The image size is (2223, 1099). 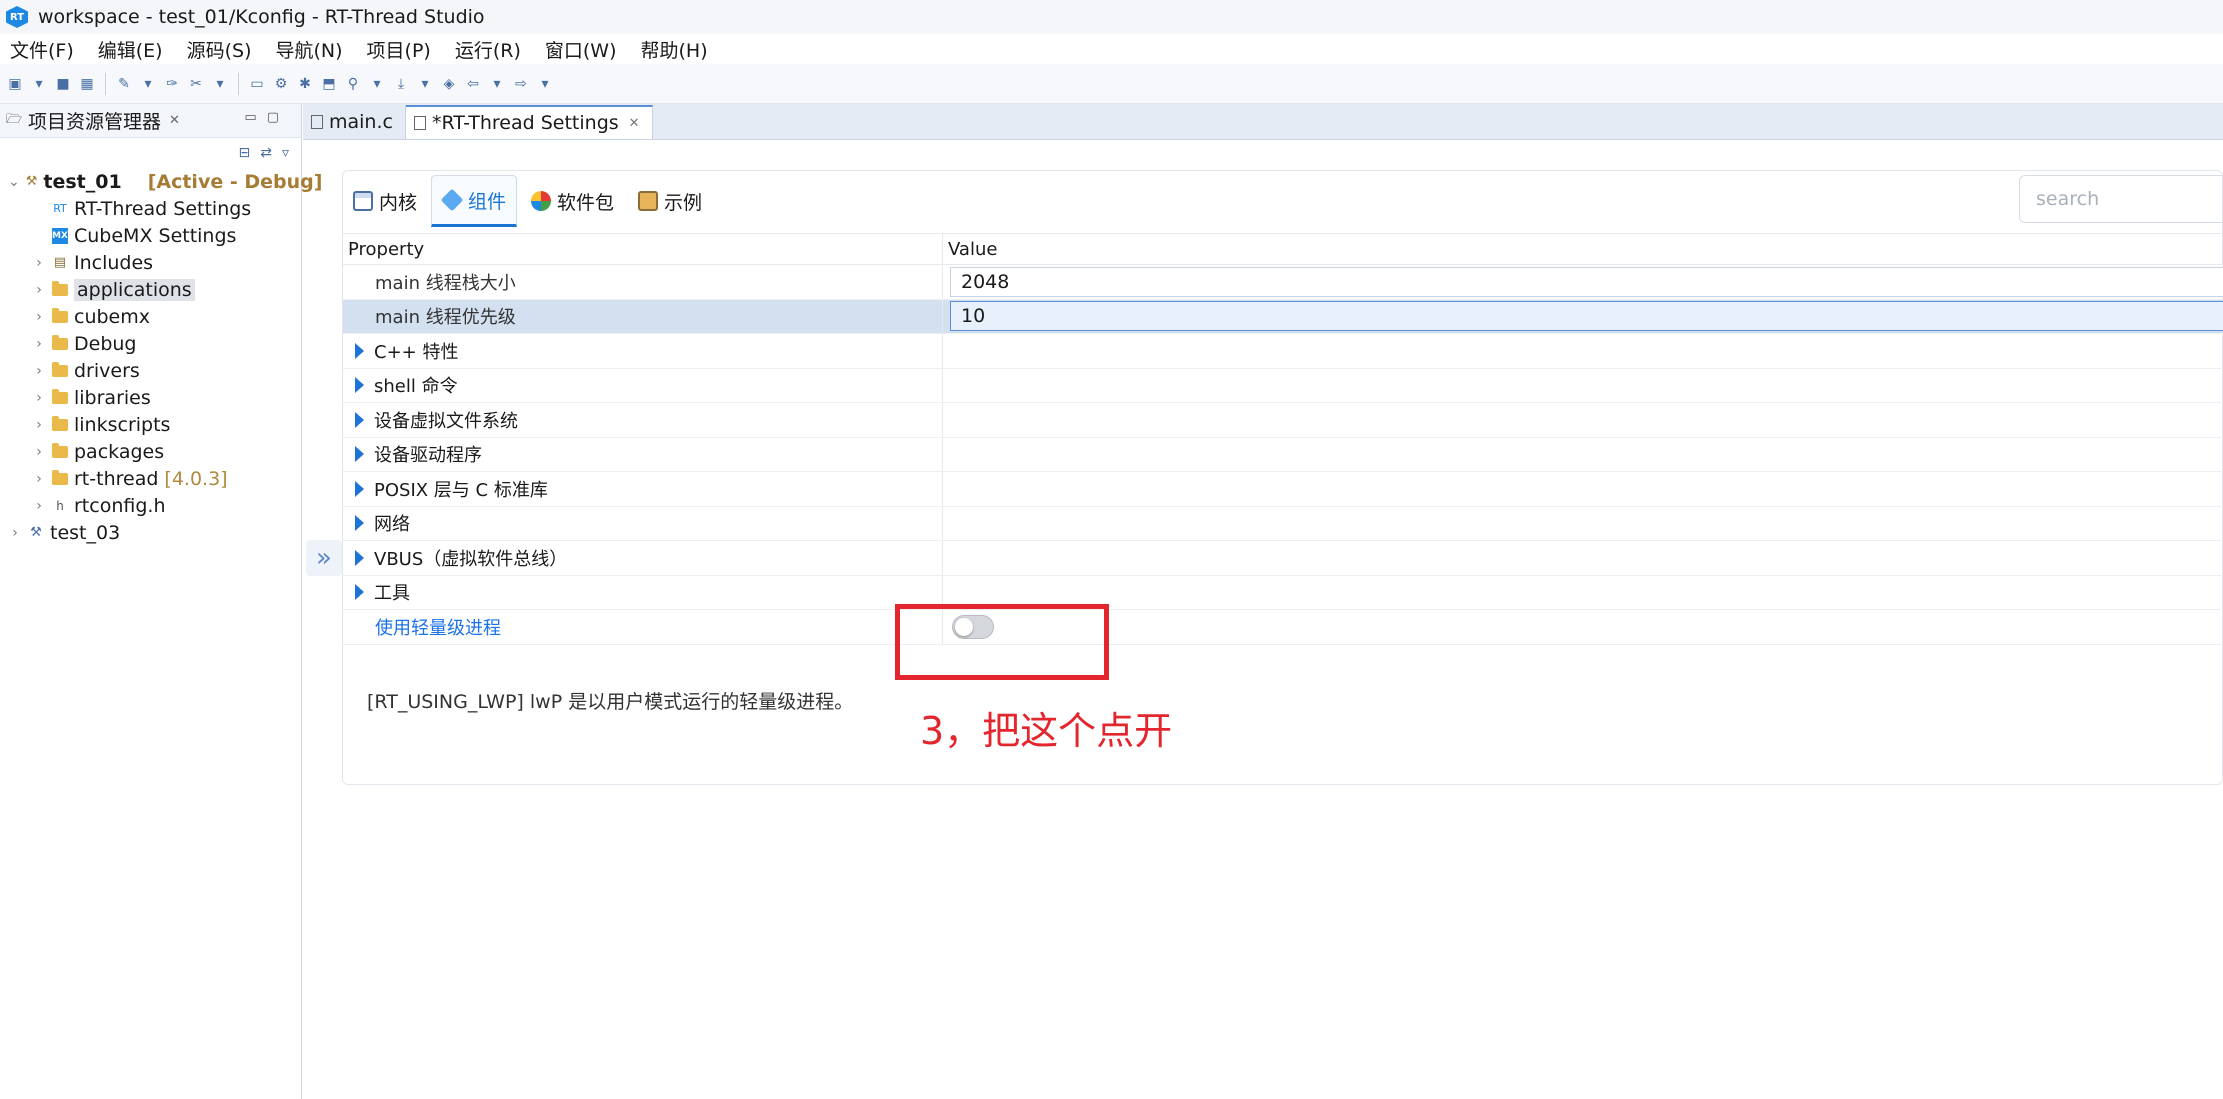 What do you see at coordinates (385, 201) in the screenshot?
I see `tab-kernel: 内核` at bounding box center [385, 201].